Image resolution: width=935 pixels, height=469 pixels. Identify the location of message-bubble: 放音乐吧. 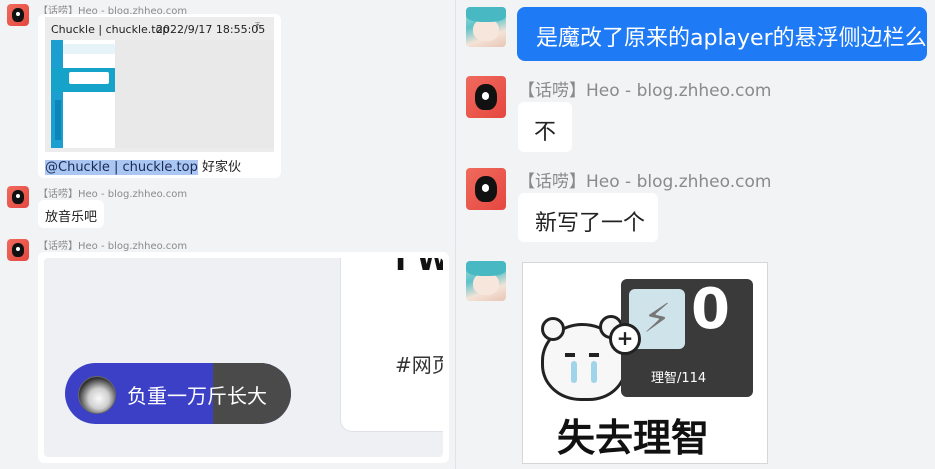
(71, 214).